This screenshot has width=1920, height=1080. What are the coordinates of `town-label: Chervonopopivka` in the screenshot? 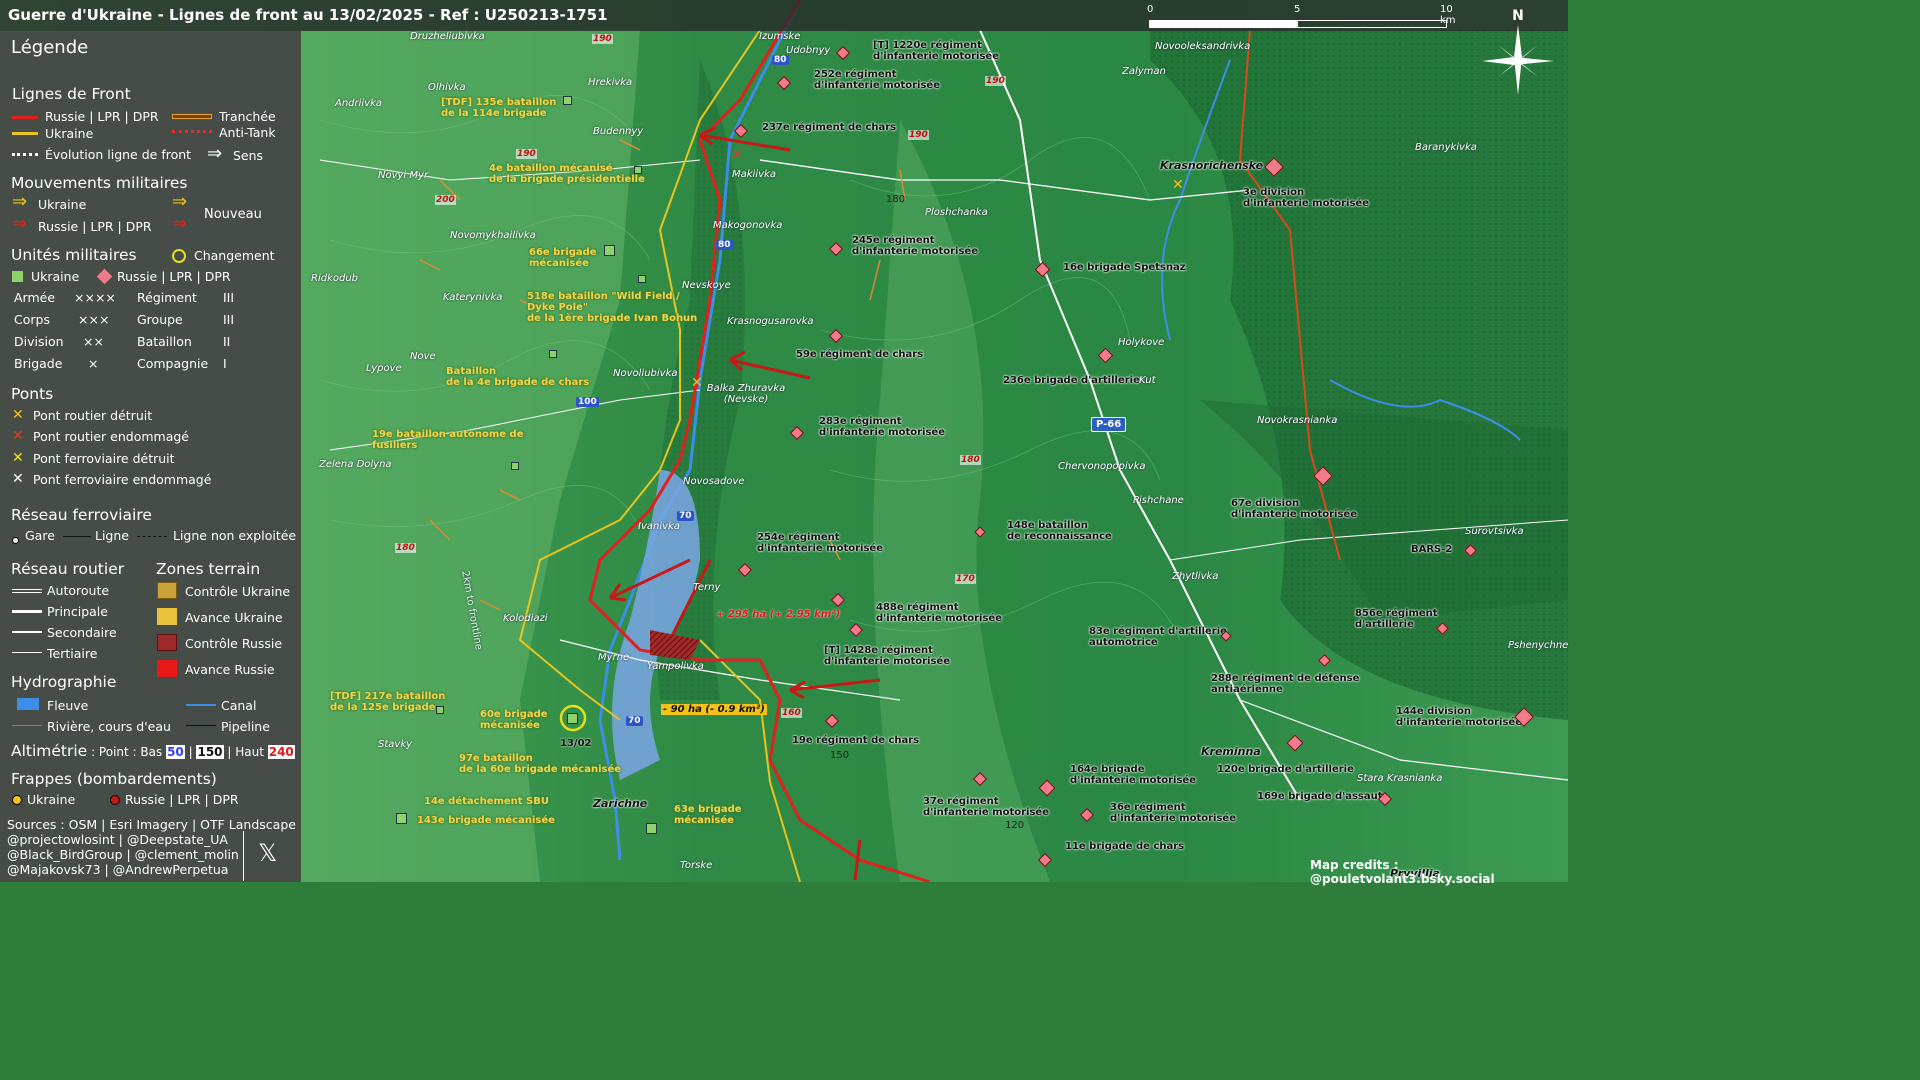 It's located at (1102, 466).